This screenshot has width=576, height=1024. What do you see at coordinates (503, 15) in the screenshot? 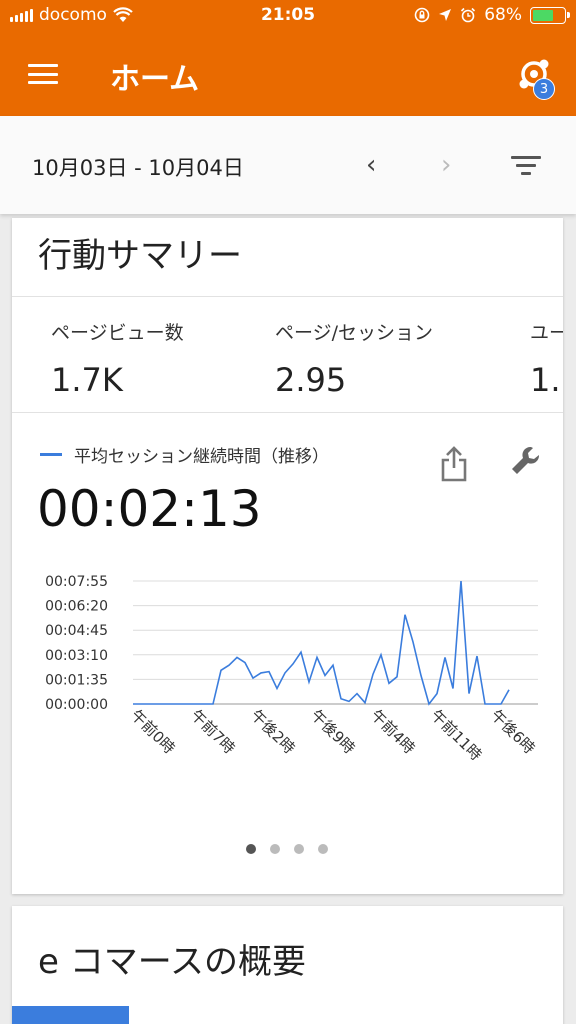
I see `battery-percent: 68%` at bounding box center [503, 15].